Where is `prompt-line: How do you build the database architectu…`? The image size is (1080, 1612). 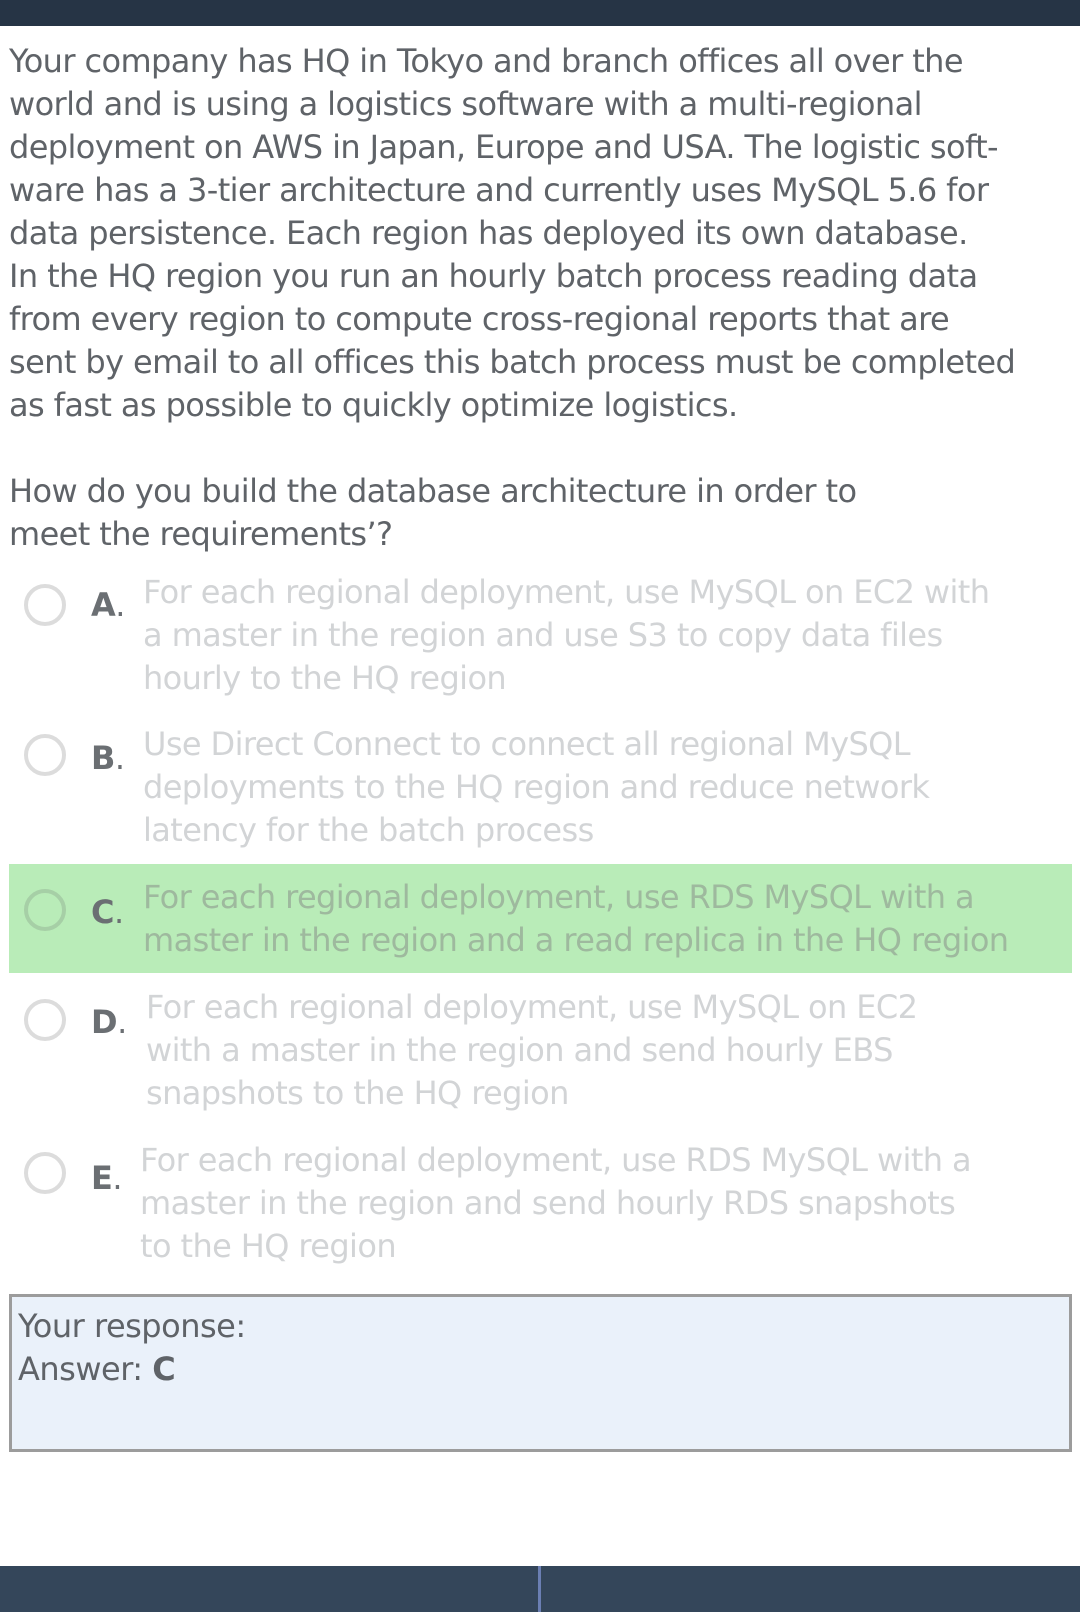 prompt-line: How do you build the database architectu… is located at coordinates (433, 491).